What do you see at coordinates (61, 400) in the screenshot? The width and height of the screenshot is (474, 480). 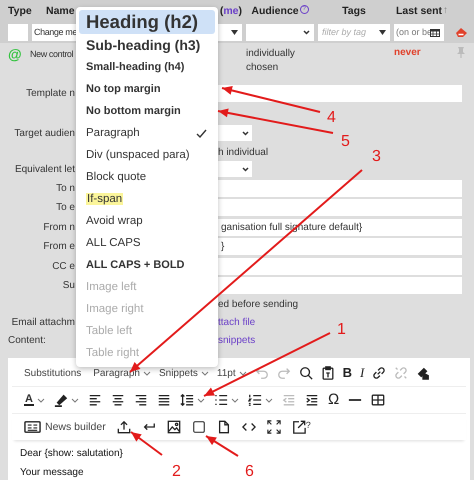 I see `highlighter-icon` at bounding box center [61, 400].